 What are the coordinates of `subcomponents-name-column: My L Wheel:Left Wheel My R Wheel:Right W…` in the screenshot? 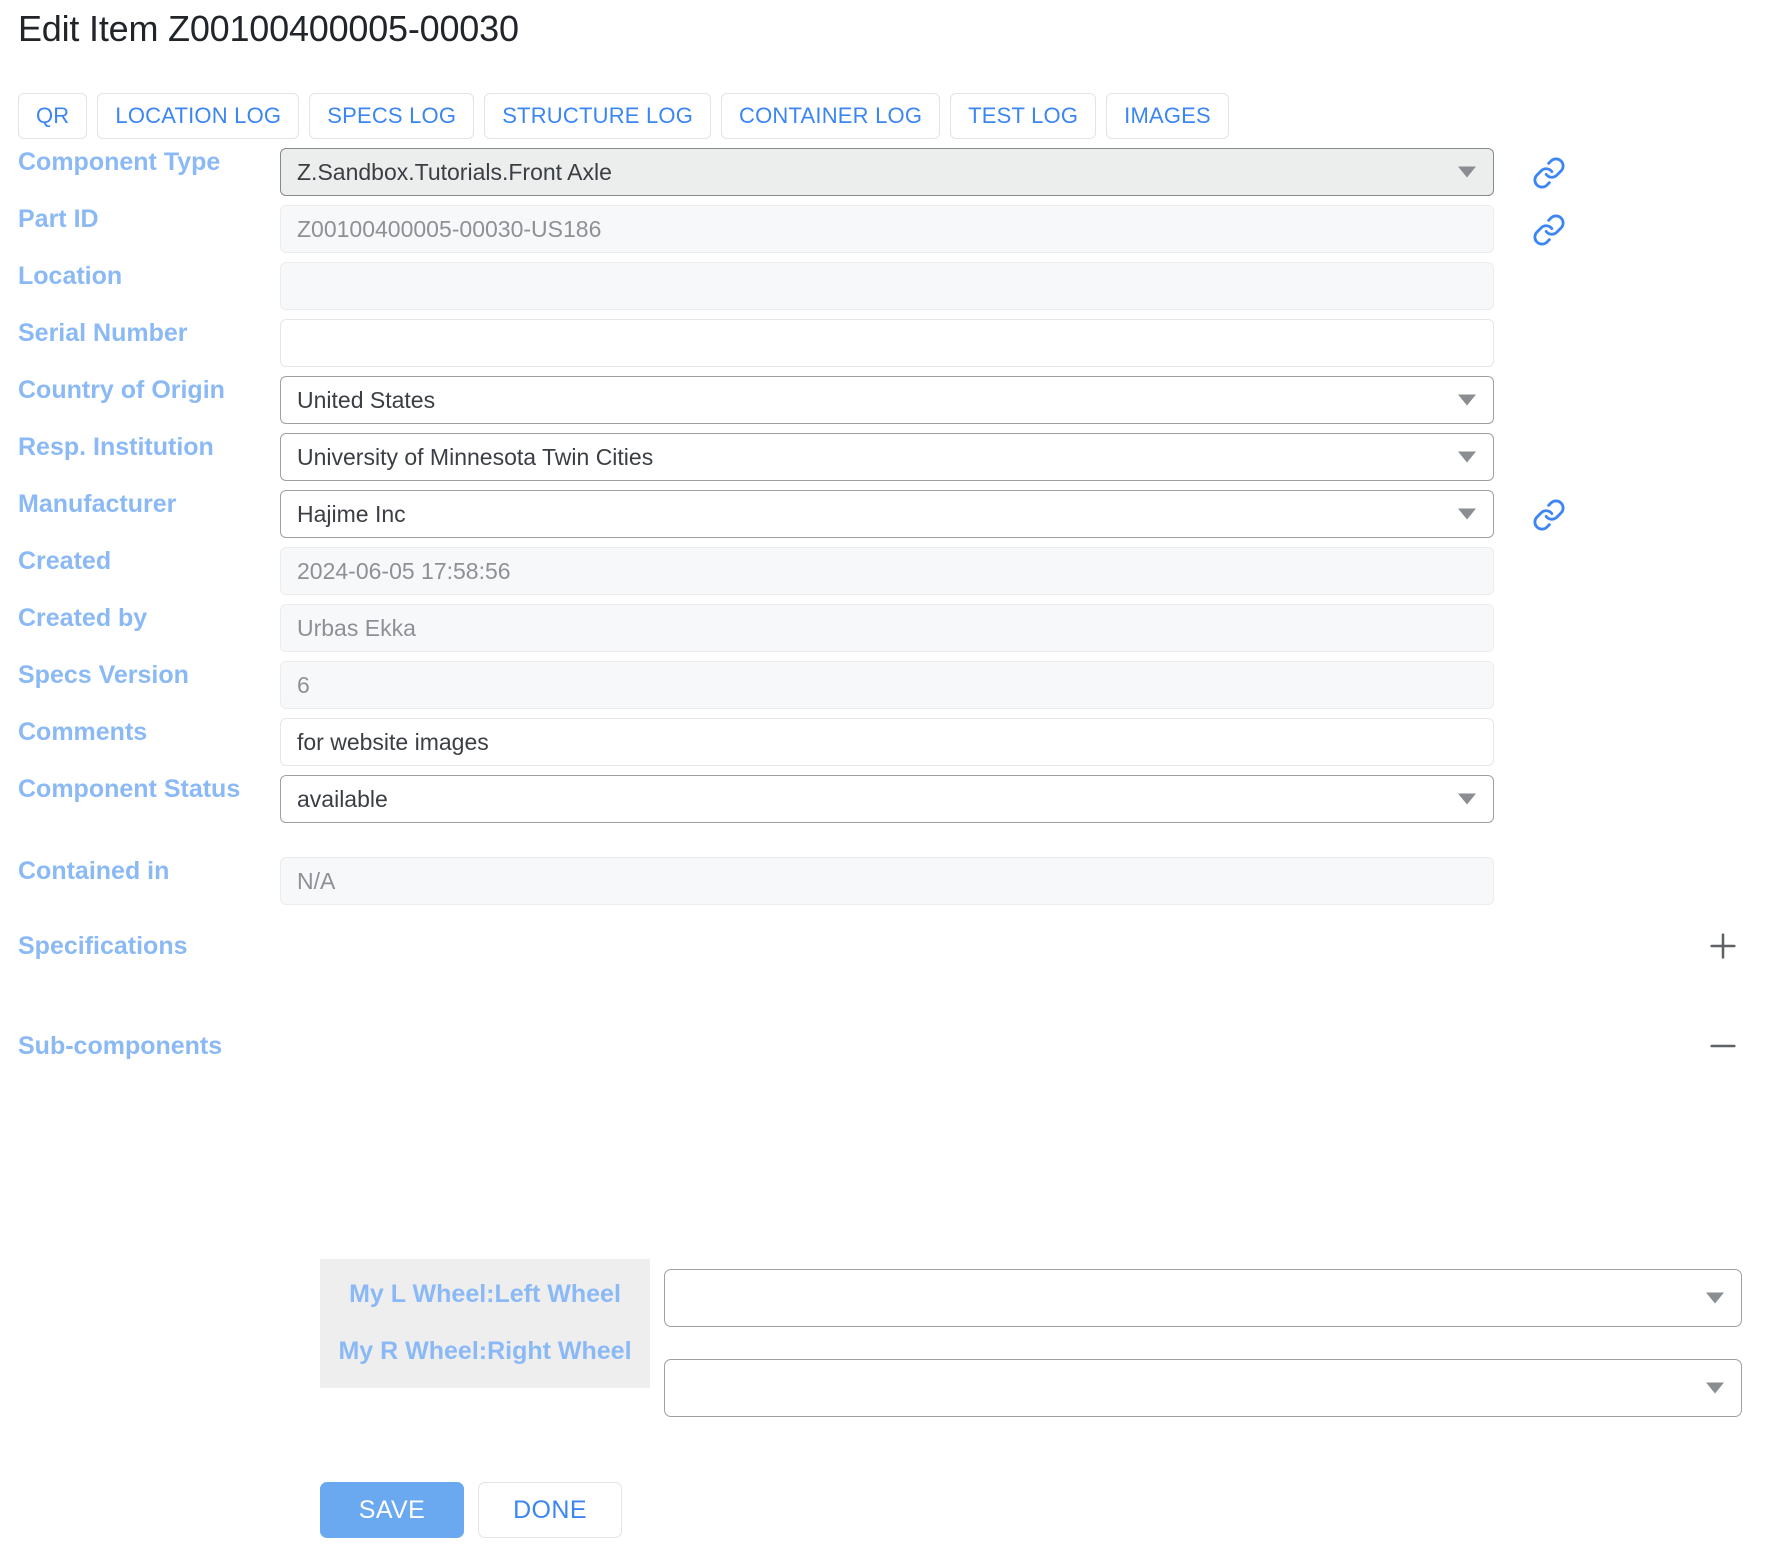 It's located at (485, 1323).